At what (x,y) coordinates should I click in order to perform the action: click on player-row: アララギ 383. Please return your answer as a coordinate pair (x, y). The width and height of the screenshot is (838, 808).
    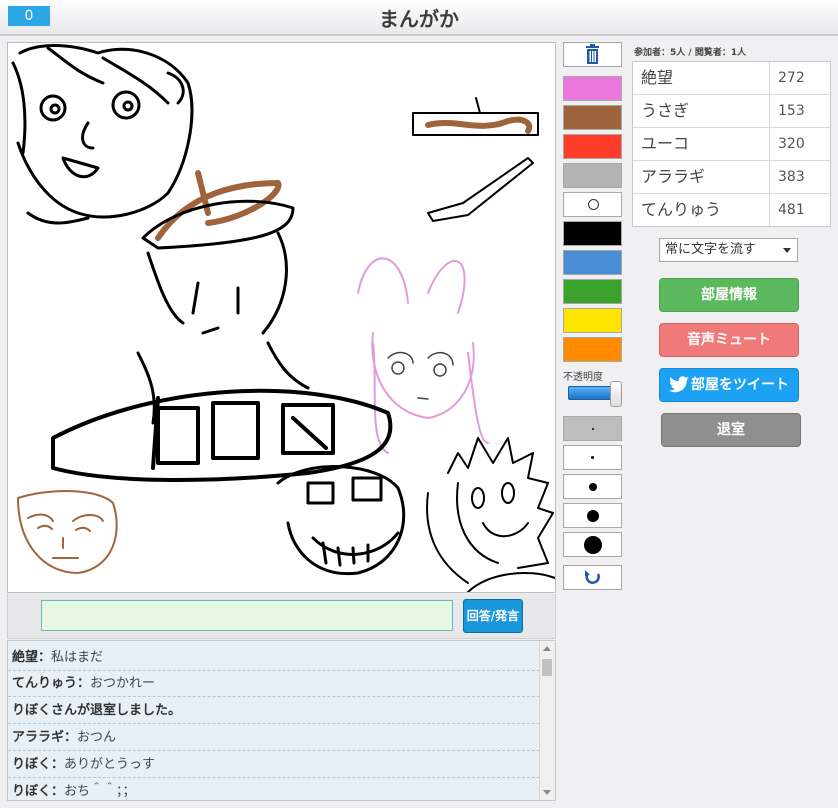
    Looking at the image, I should click on (731, 177).